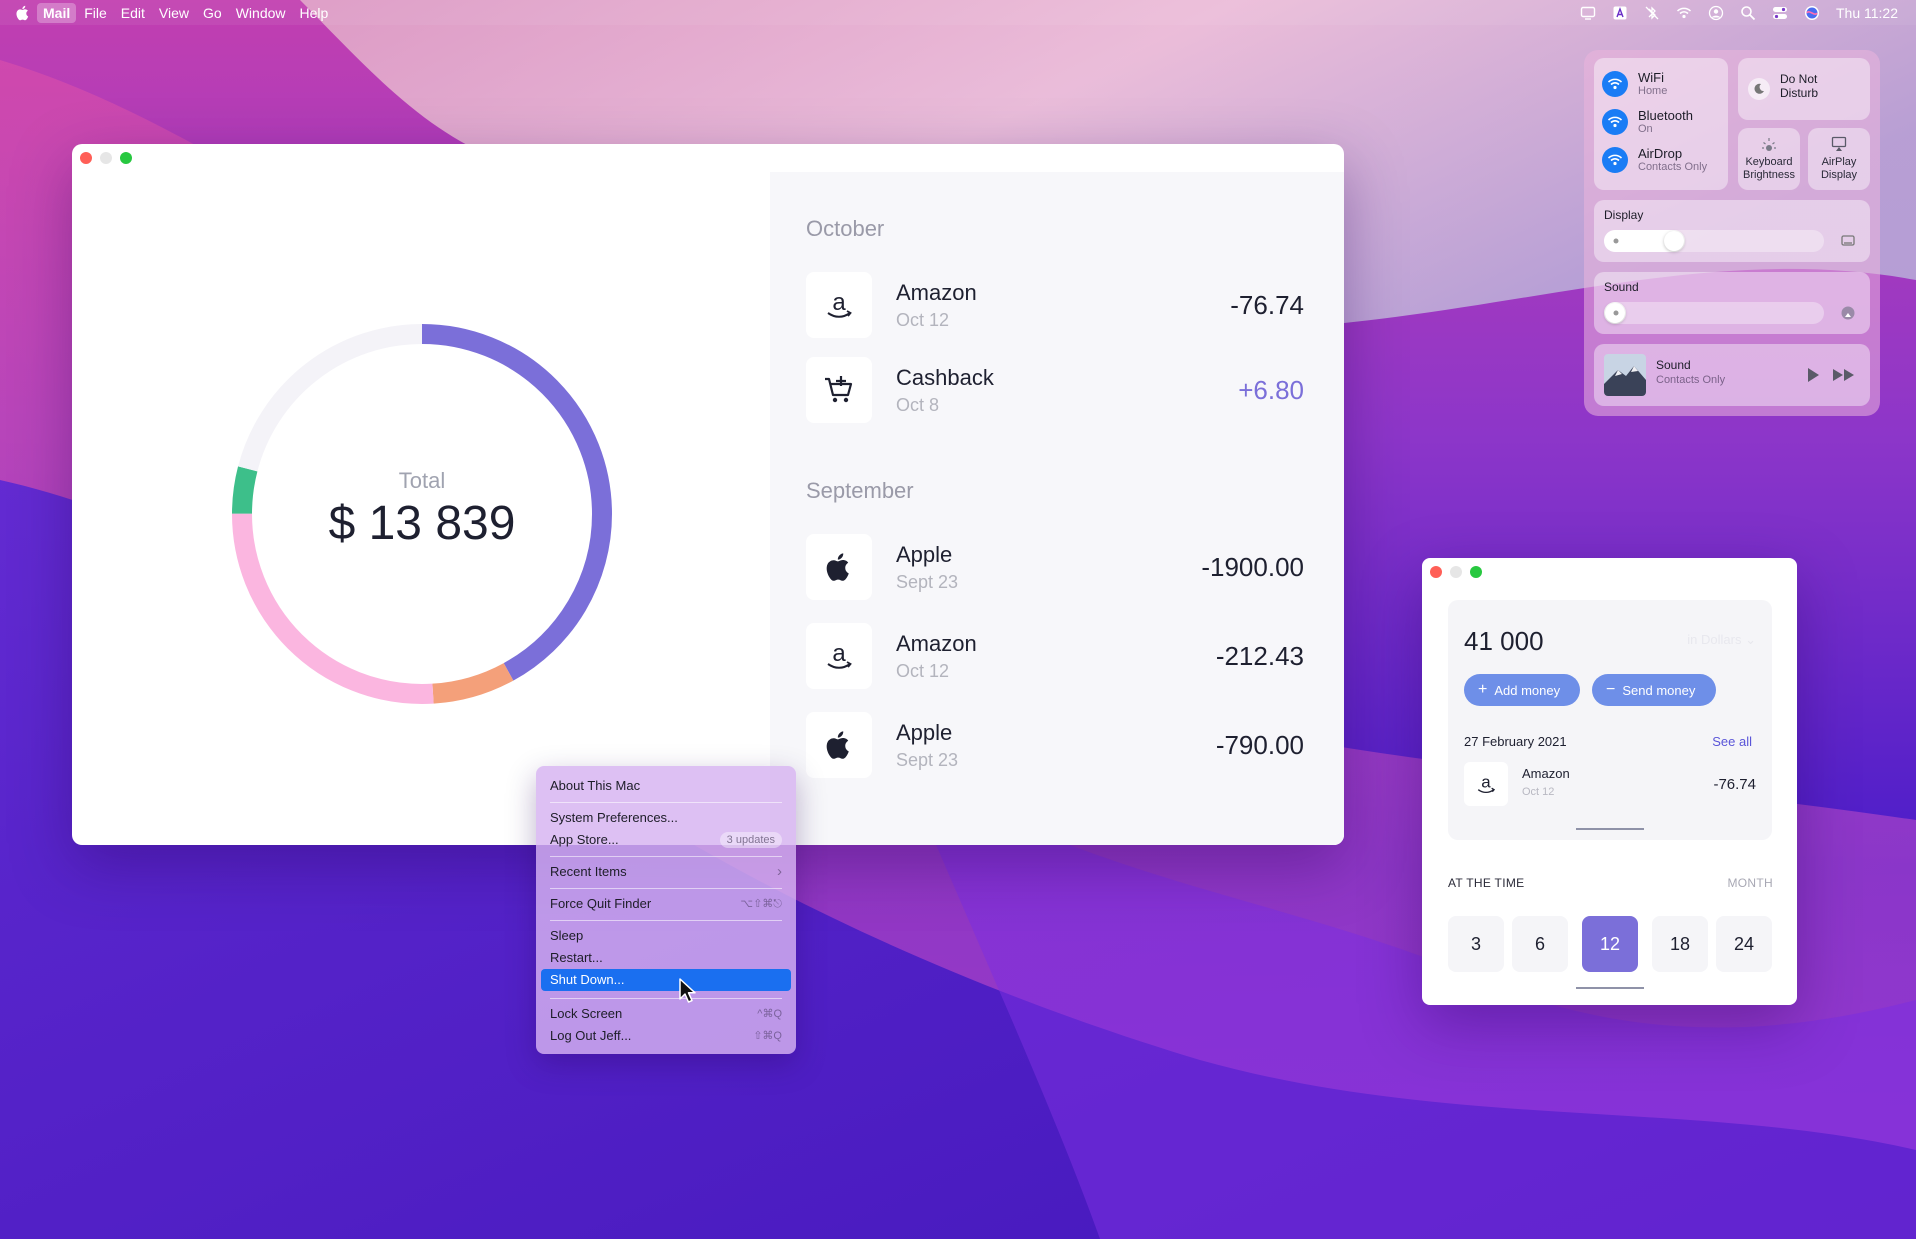  What do you see at coordinates (1691, 380) in the screenshot?
I see `now-playing-sub: Contacts Only` at bounding box center [1691, 380].